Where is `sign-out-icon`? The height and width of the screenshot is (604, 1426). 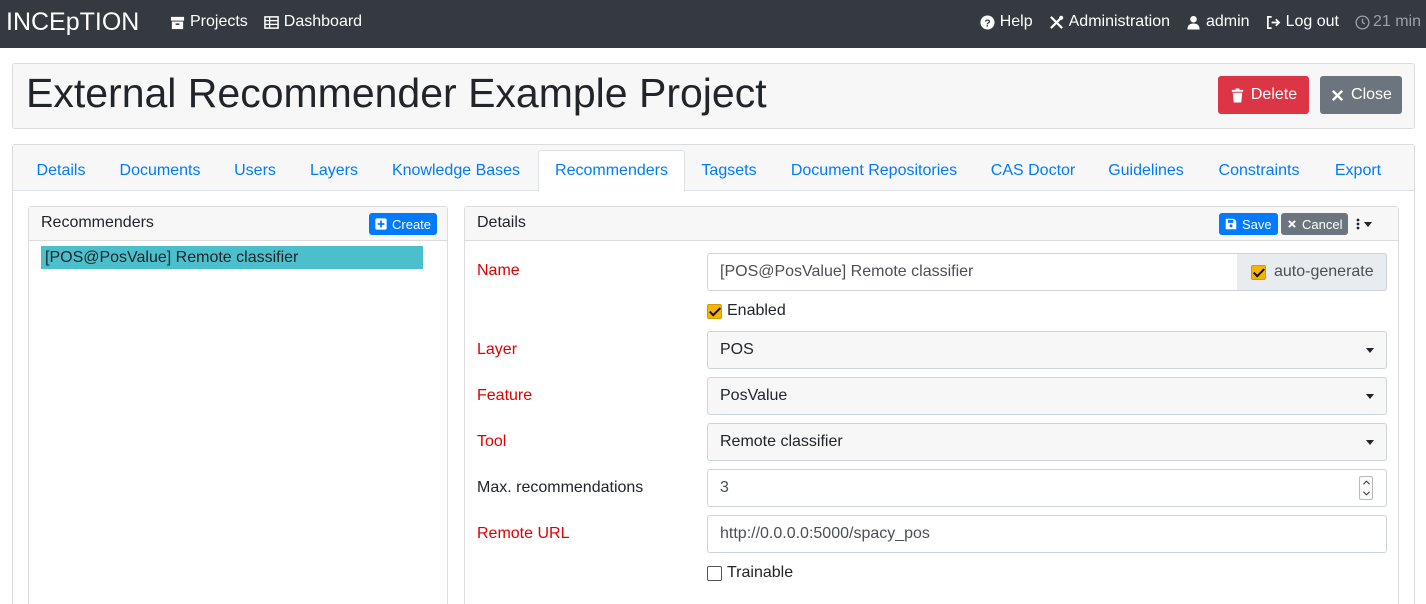
sign-out-icon is located at coordinates (1273, 22).